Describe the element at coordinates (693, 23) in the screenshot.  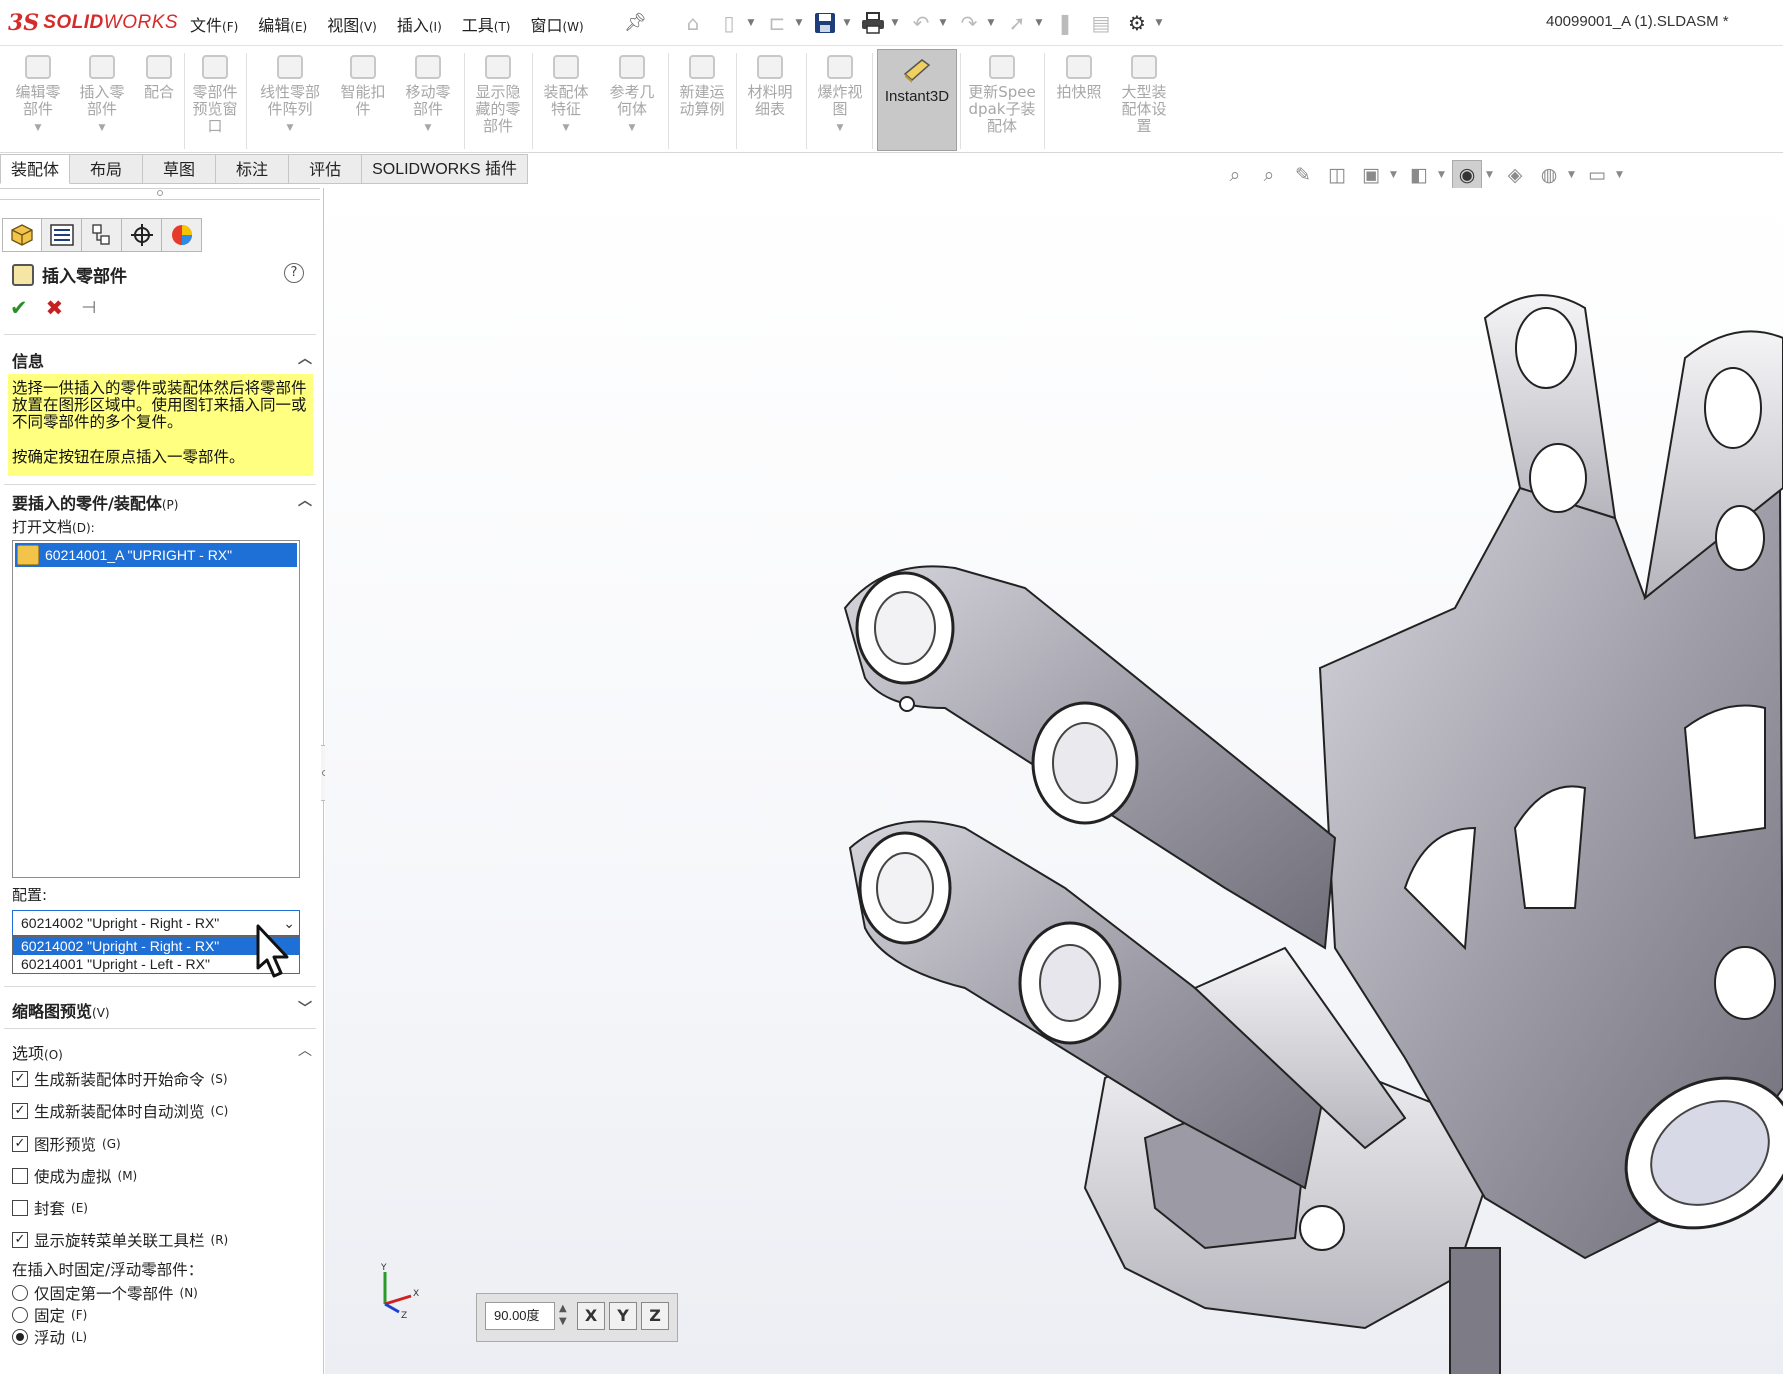
I see `home-icon: ⌂` at that location.